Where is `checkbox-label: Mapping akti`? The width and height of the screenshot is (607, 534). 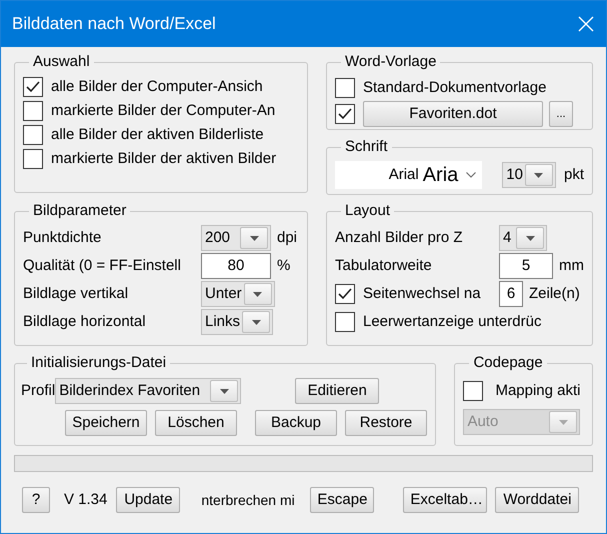
checkbox-label: Mapping akti is located at coordinates (538, 390).